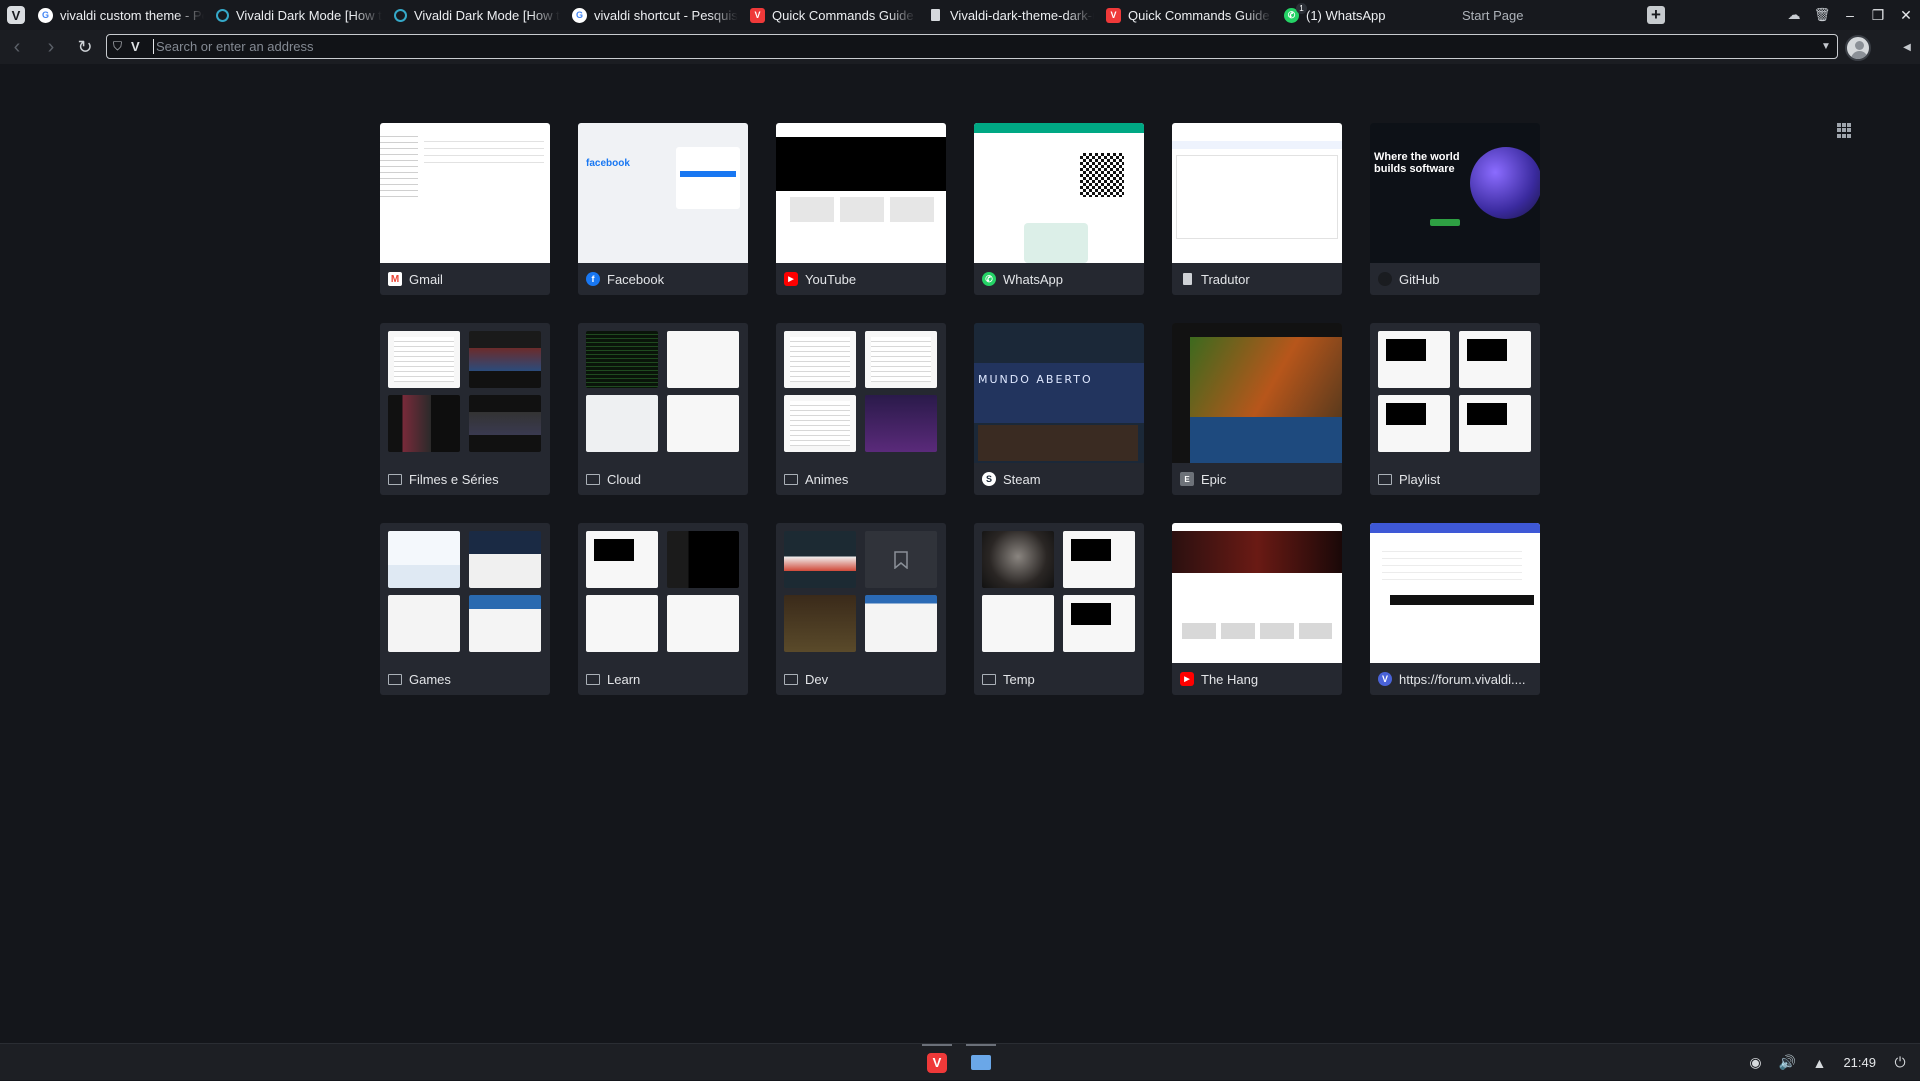  Describe the element at coordinates (1455, 209) in the screenshot. I see `speed-dial-github: Where the world builds software ● GitHub` at that location.